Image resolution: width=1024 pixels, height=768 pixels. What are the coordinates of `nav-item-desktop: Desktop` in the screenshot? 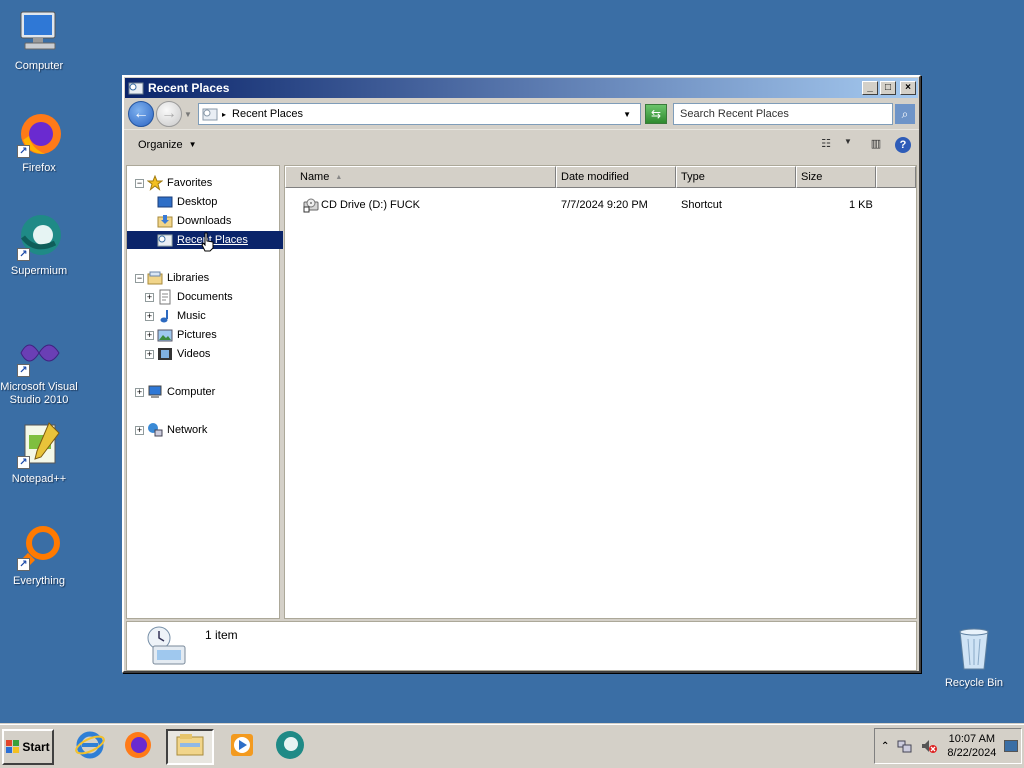 It's located at (187, 202).